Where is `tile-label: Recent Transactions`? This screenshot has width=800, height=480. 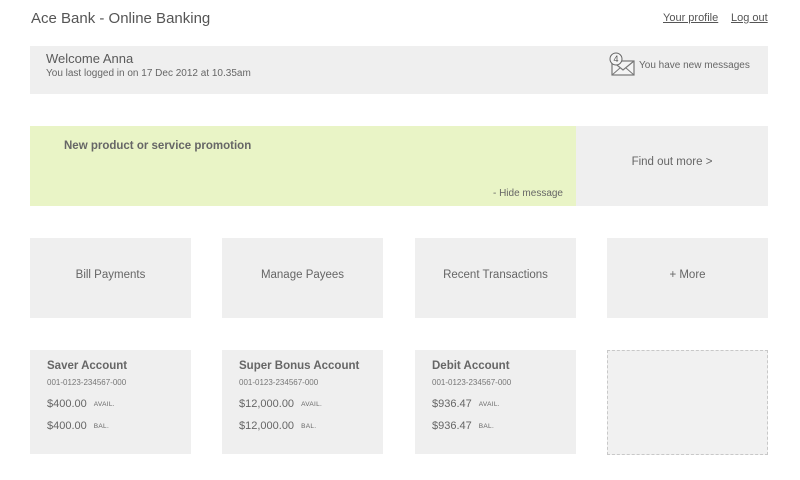 tile-label: Recent Transactions is located at coordinates (495, 275).